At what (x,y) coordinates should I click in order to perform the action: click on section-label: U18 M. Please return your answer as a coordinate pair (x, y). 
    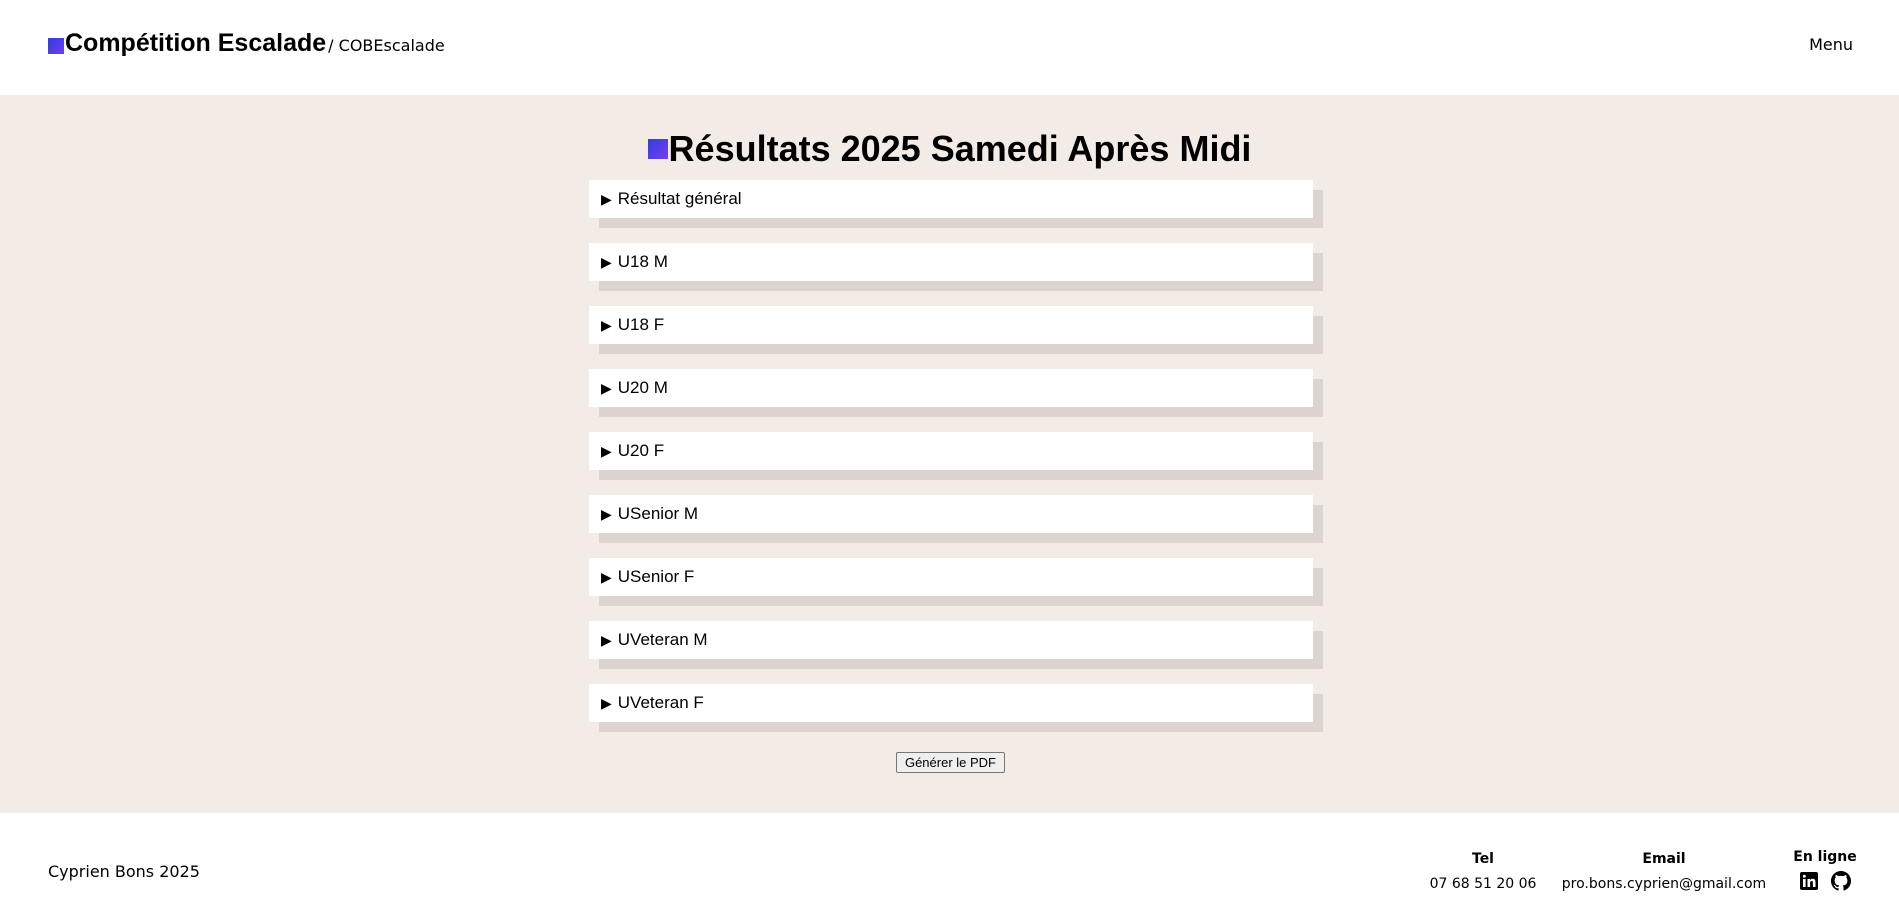
    Looking at the image, I should click on (642, 261).